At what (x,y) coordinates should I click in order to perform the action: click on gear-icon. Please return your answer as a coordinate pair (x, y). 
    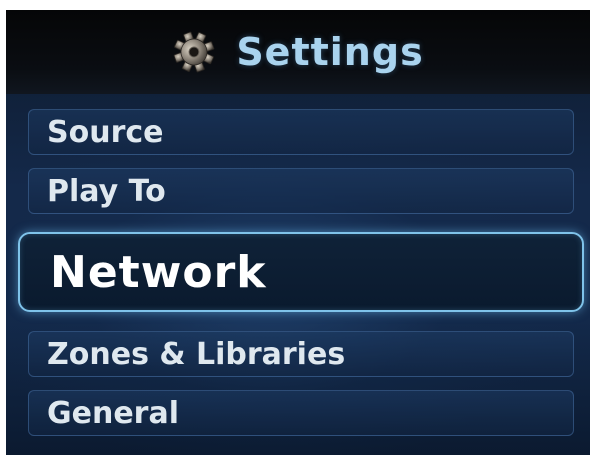
    Looking at the image, I should click on (194, 52).